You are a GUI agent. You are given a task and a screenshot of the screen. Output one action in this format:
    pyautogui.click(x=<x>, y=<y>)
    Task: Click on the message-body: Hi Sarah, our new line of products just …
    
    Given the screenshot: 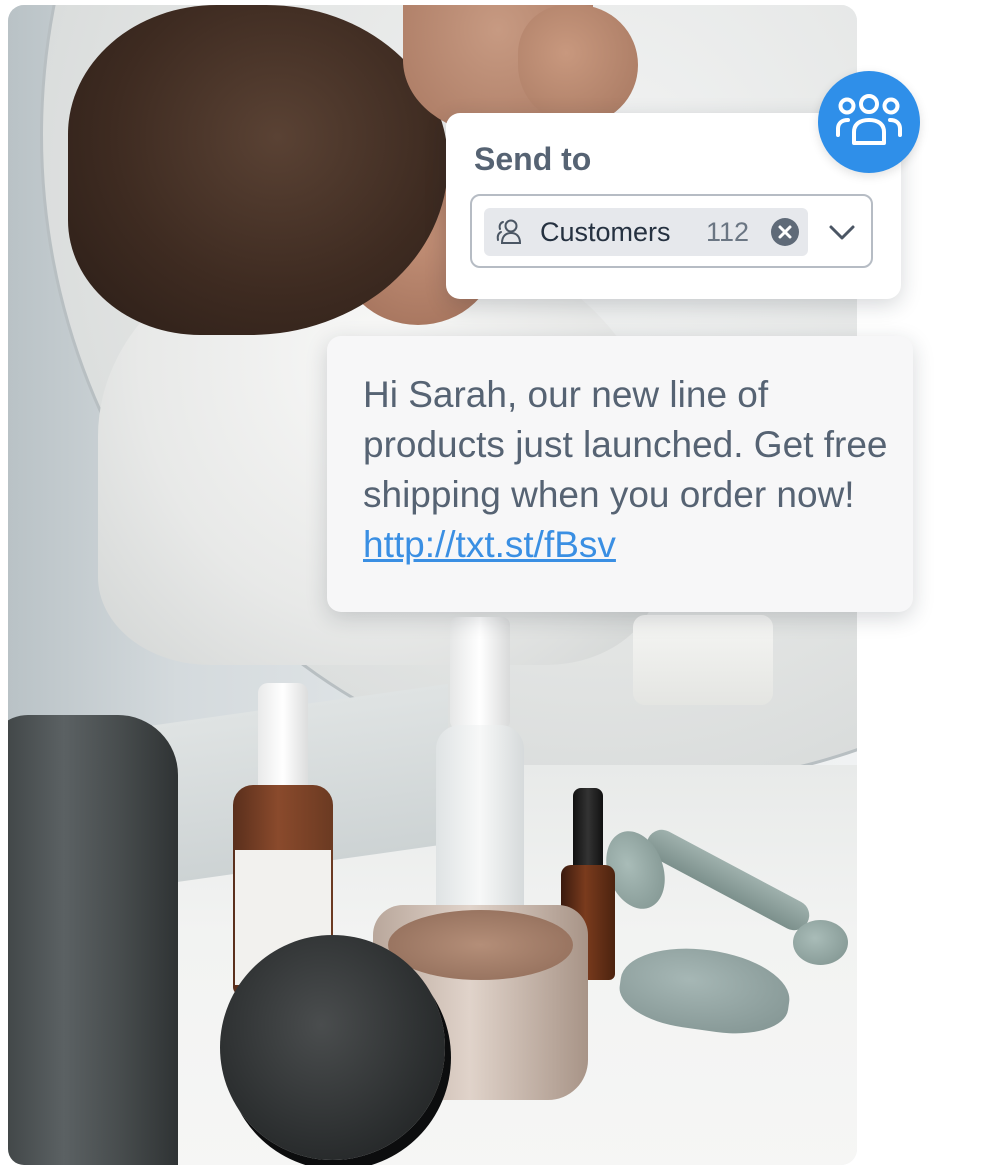 What is the action you would take?
    pyautogui.click(x=628, y=470)
    